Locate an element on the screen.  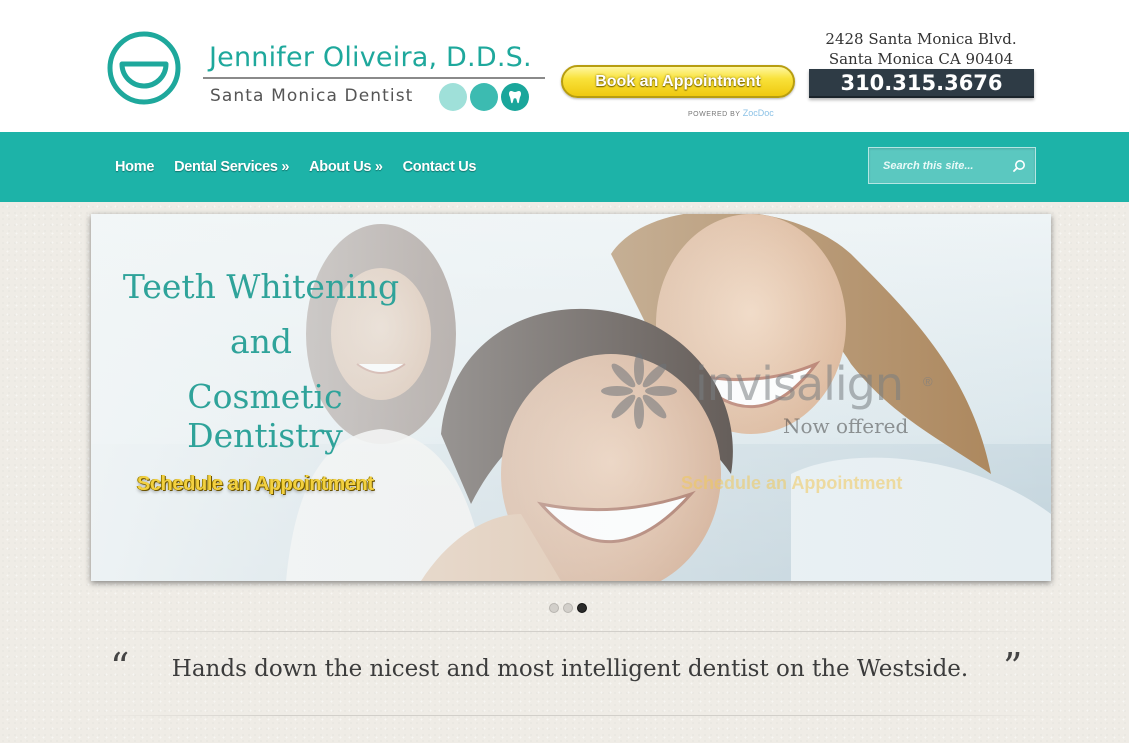
nav-item-dental-services: Dental Services » is located at coordinates (231, 167).